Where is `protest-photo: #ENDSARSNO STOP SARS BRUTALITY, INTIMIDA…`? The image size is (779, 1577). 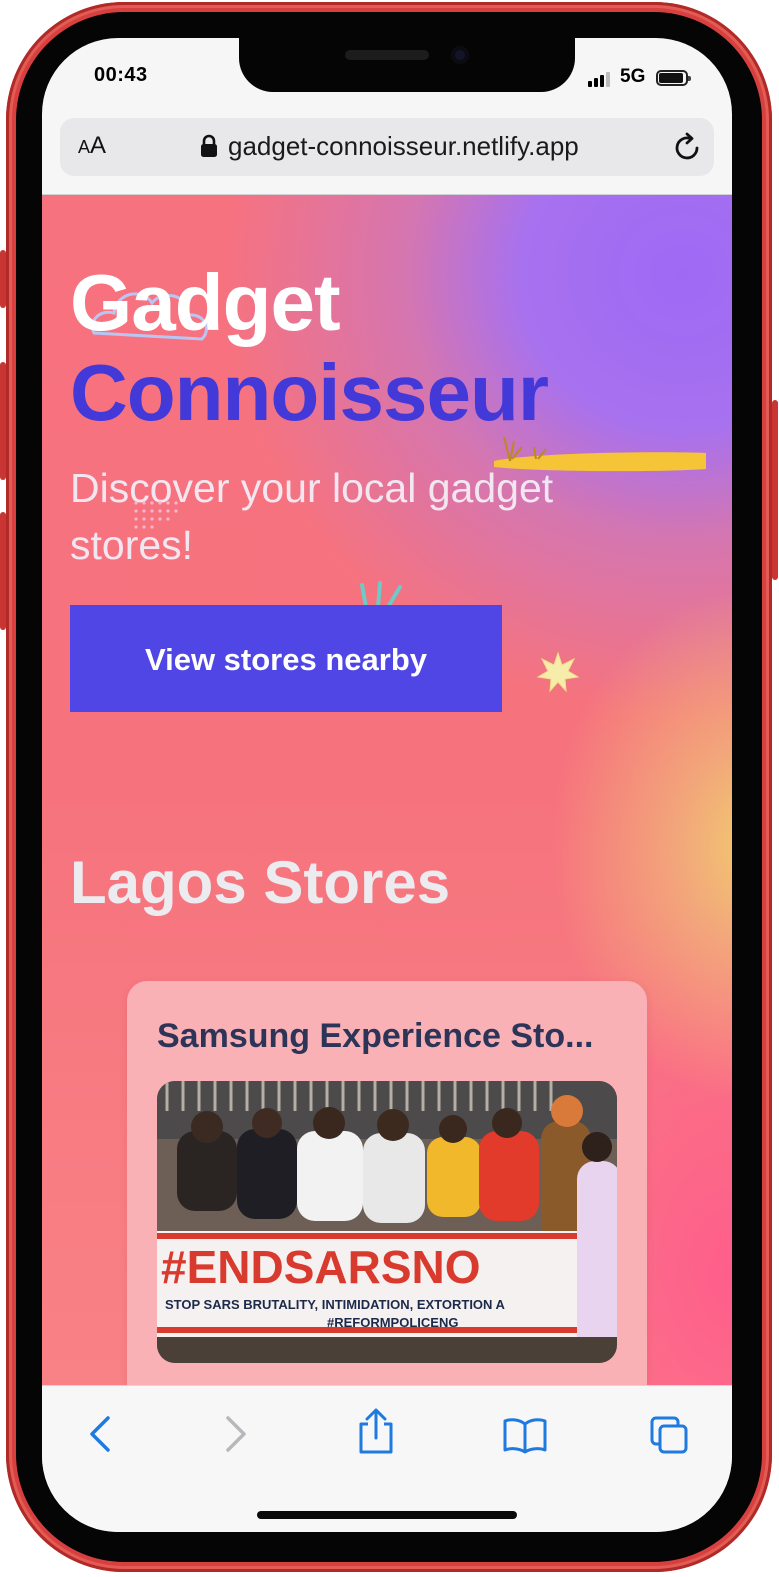 protest-photo: #ENDSARSNO STOP SARS BRUTALITY, INTIMIDA… is located at coordinates (387, 1222).